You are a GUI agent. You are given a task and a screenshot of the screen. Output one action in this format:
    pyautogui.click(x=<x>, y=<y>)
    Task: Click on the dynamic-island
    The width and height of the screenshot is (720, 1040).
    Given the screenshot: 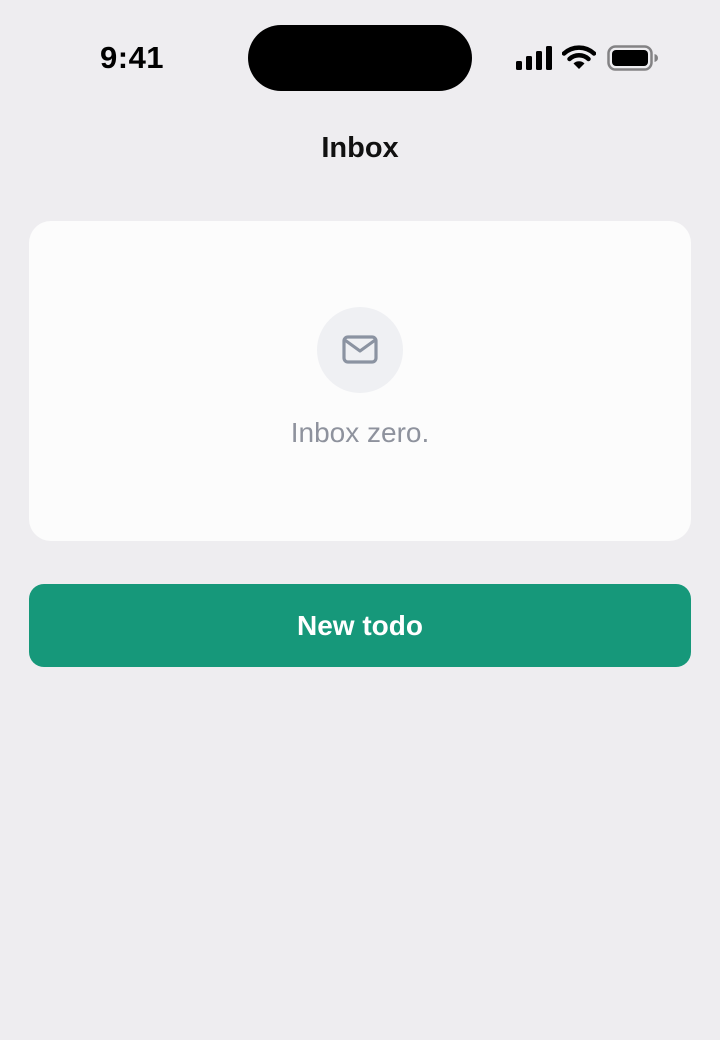 What is the action you would take?
    pyautogui.click(x=360, y=58)
    